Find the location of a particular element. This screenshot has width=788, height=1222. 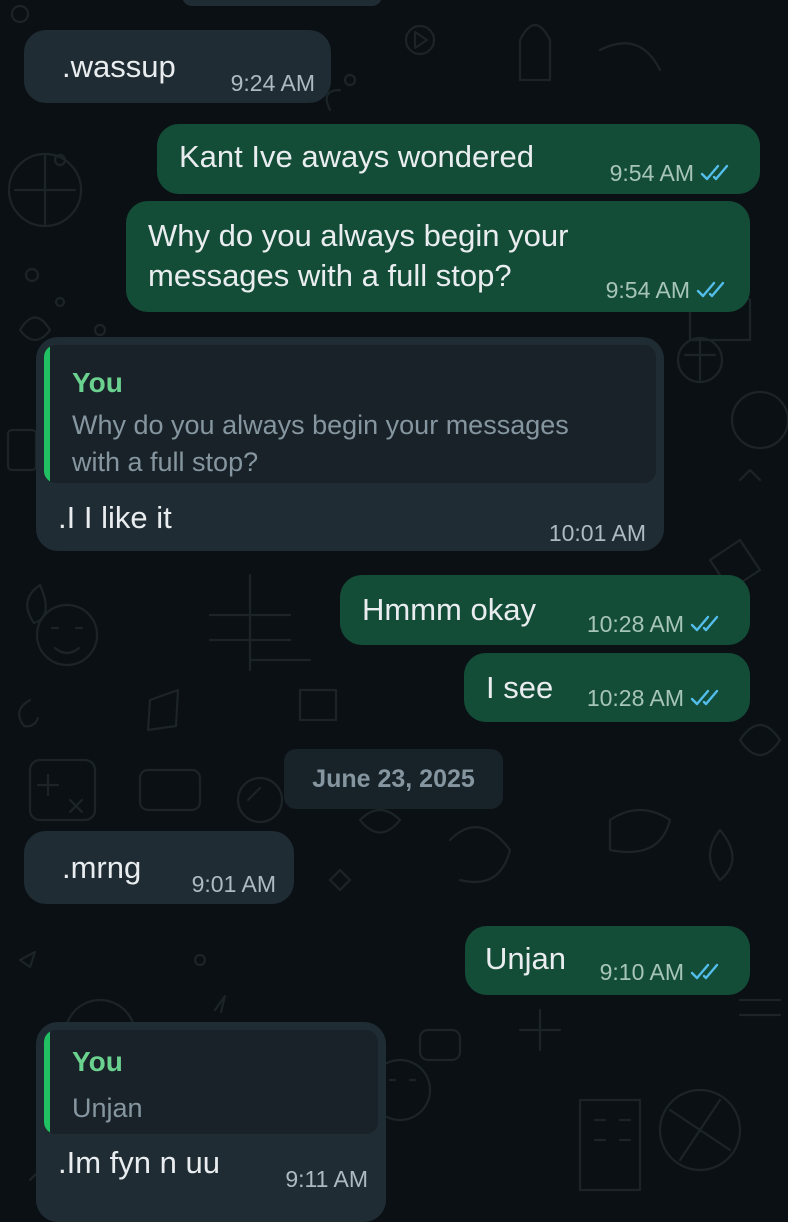

message-text: .I I like it is located at coordinates (115, 517).